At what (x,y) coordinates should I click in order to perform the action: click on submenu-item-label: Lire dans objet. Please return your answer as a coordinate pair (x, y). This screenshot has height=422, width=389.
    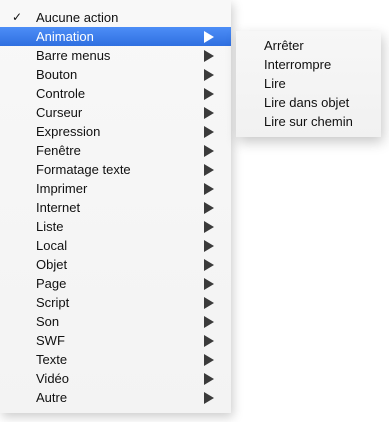
    Looking at the image, I should click on (307, 102).